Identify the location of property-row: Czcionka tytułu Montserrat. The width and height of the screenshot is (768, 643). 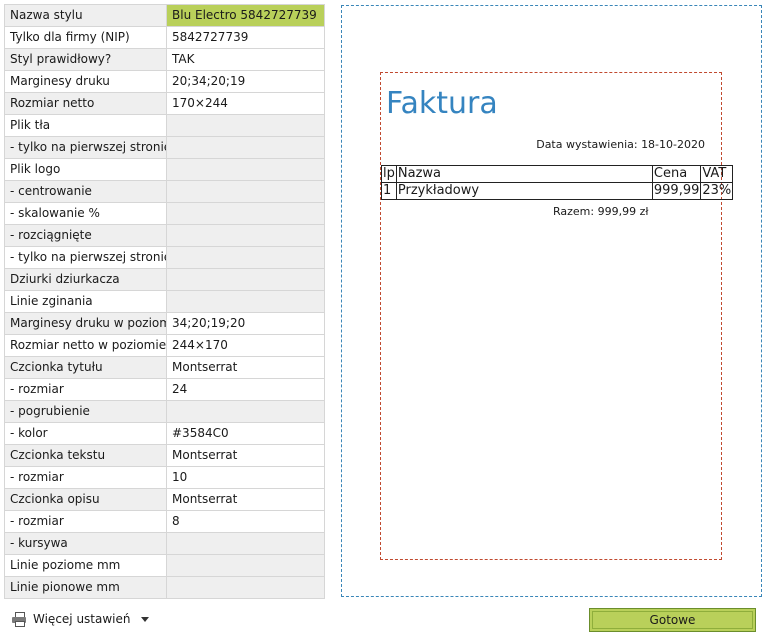
(164, 367).